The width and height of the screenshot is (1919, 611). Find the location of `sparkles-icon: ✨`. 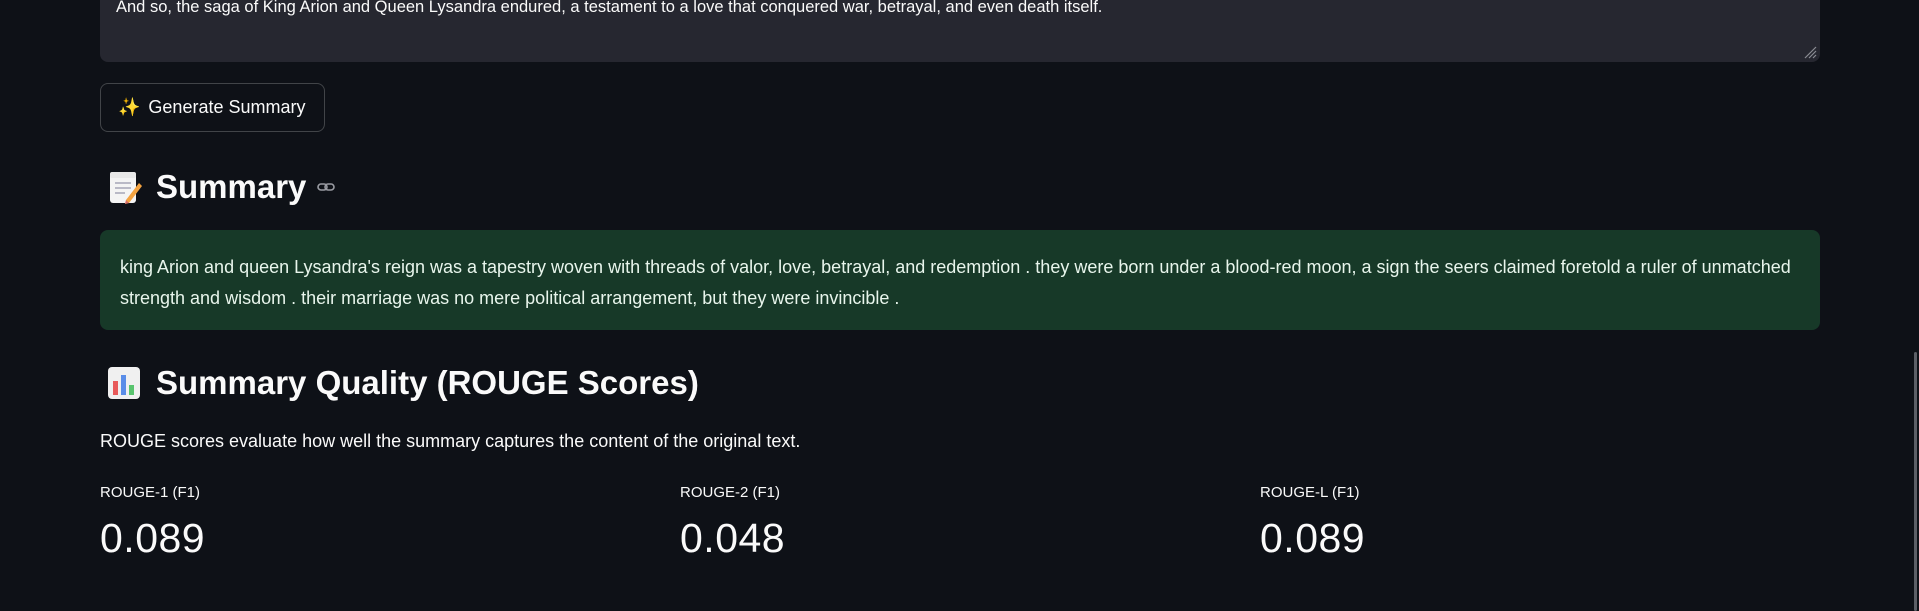

sparkles-icon: ✨ is located at coordinates (129, 107).